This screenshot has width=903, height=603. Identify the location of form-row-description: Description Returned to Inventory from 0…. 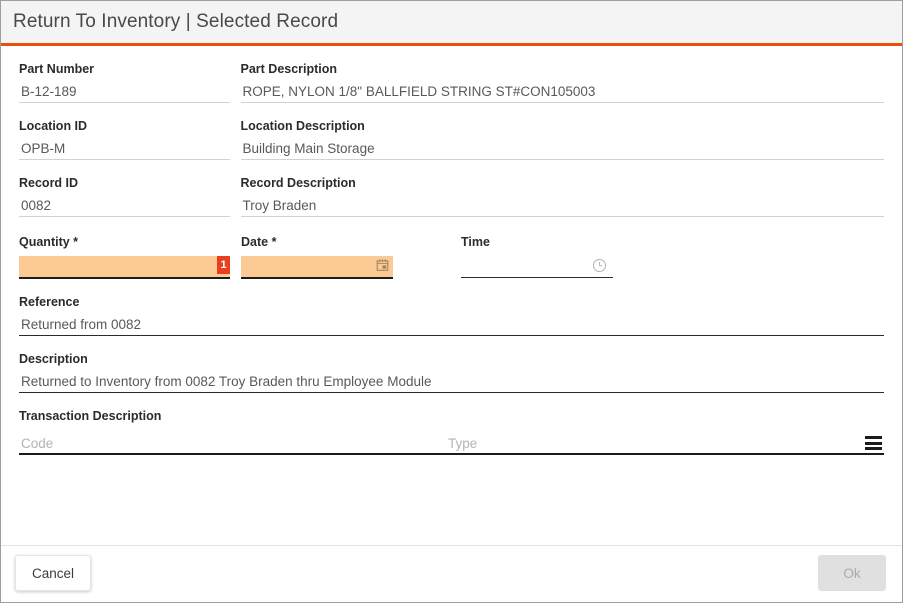
(451, 364).